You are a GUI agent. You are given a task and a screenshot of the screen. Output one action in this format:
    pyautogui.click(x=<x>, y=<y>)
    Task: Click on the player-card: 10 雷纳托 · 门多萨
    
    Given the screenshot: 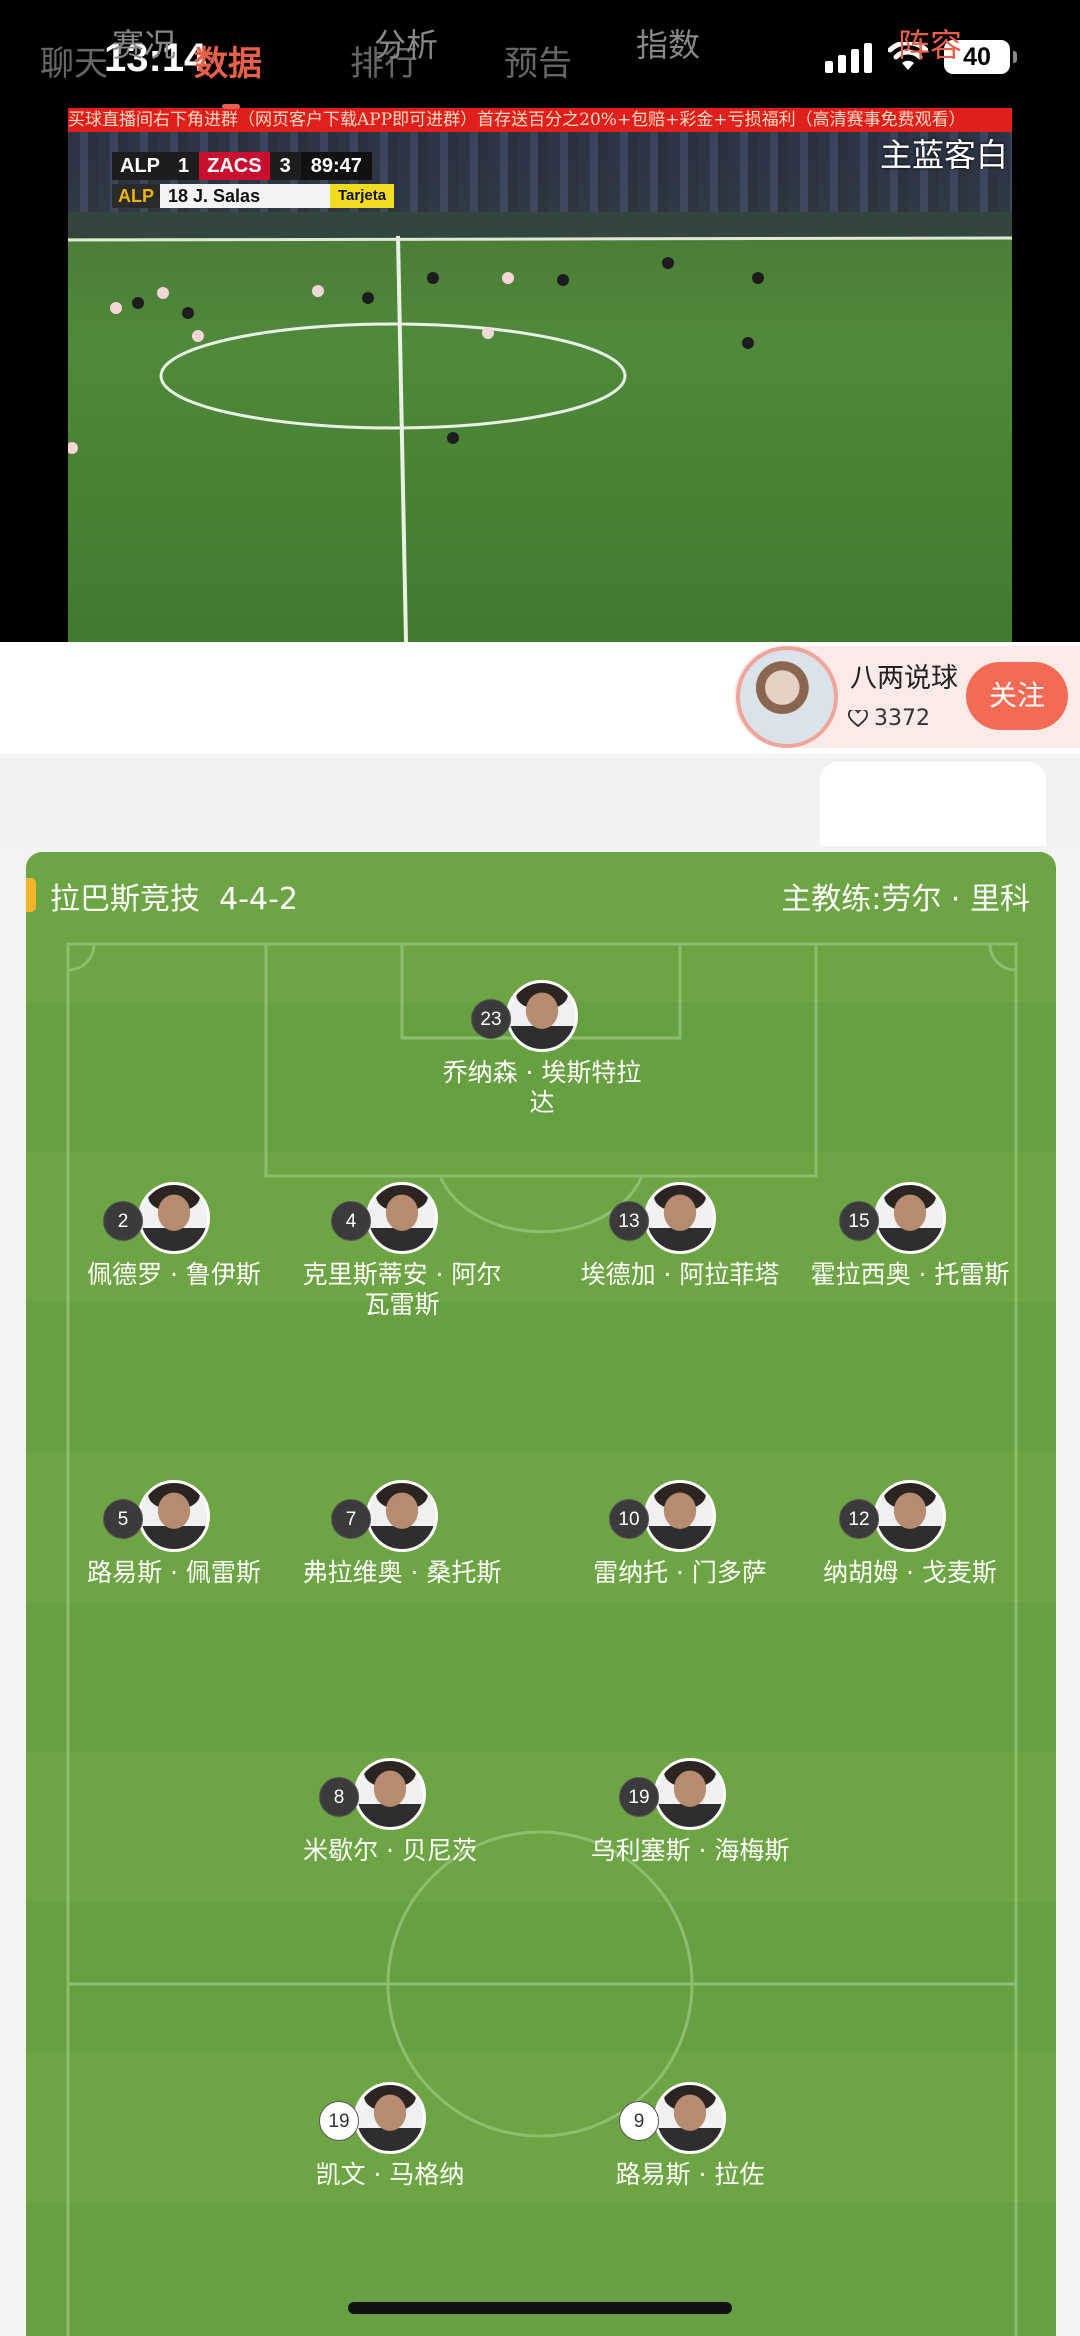 What is the action you would take?
    pyautogui.click(x=680, y=1534)
    